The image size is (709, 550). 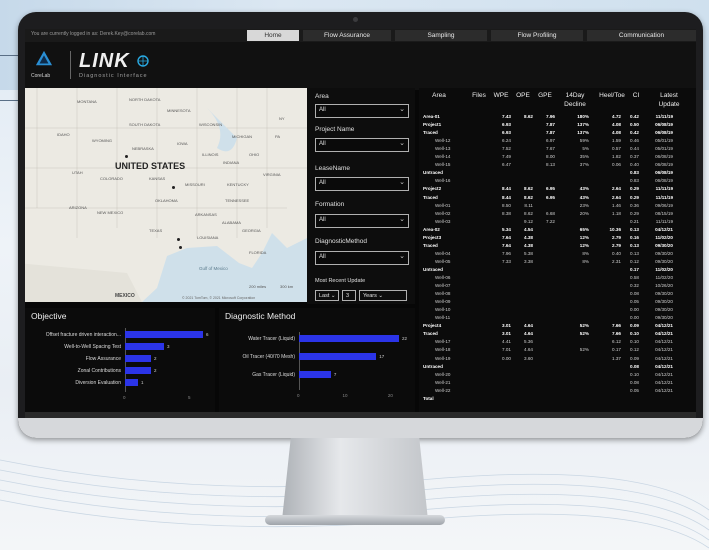 I want to click on table-row: Traced 7.64 4.38 12% 2.79 0.13 09/30/20, so click(x=557, y=246).